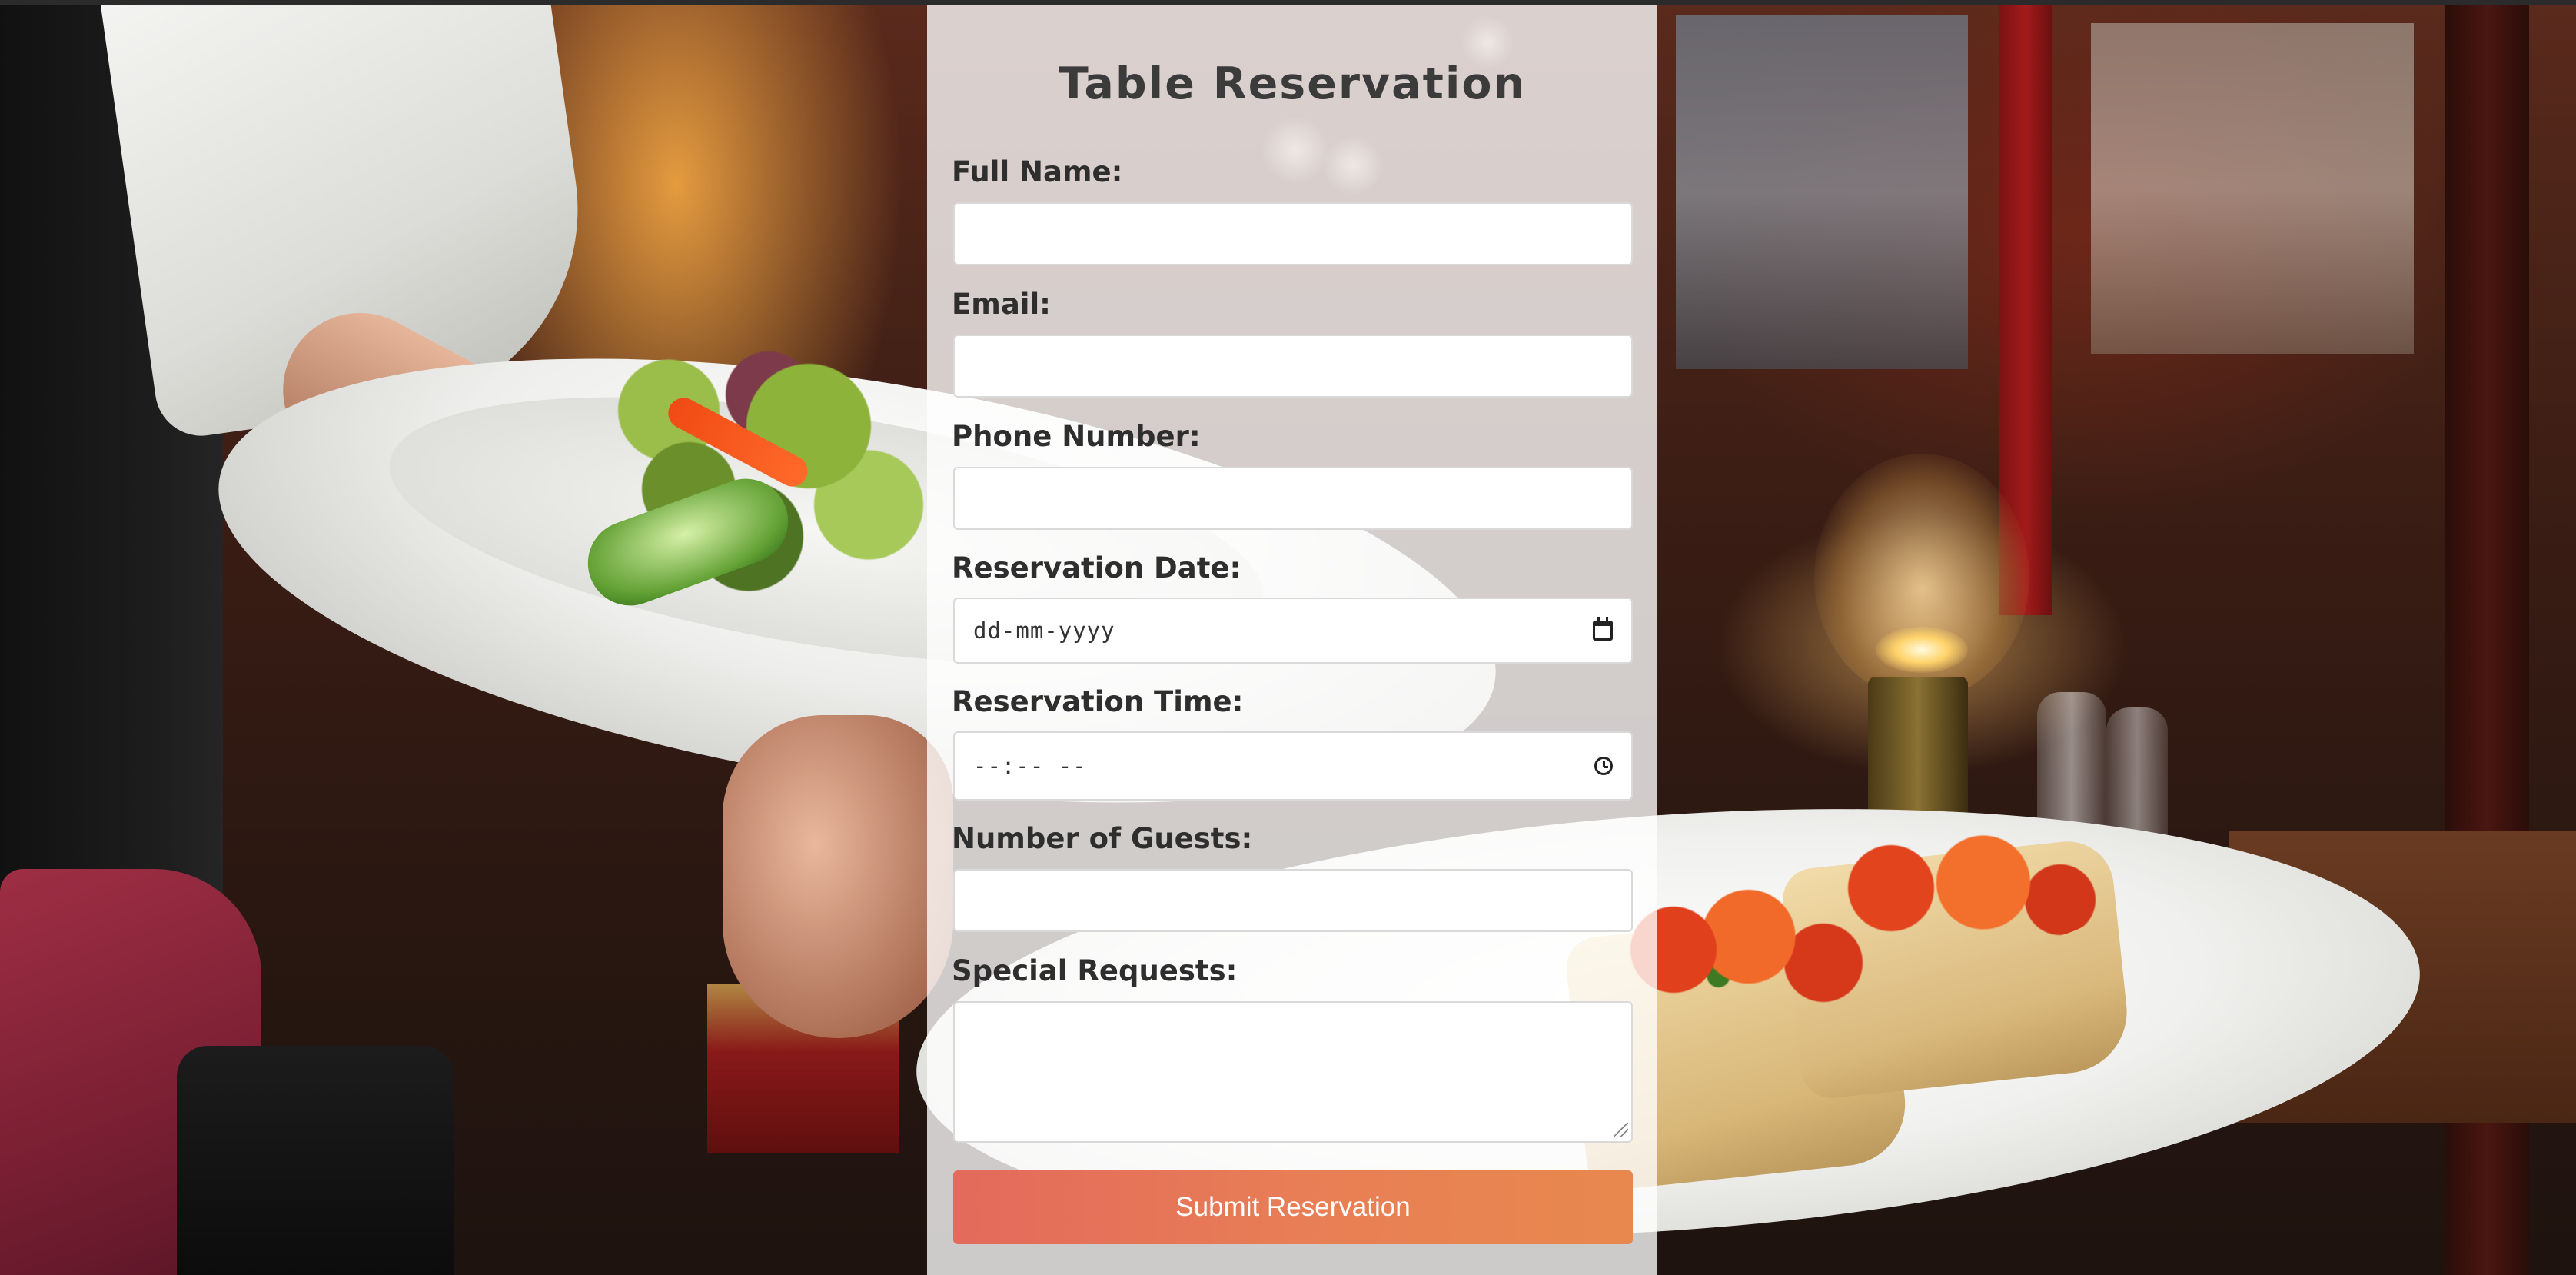 The height and width of the screenshot is (1275, 2576). I want to click on reservation-time-placeholder: --:-- --, so click(1030, 766).